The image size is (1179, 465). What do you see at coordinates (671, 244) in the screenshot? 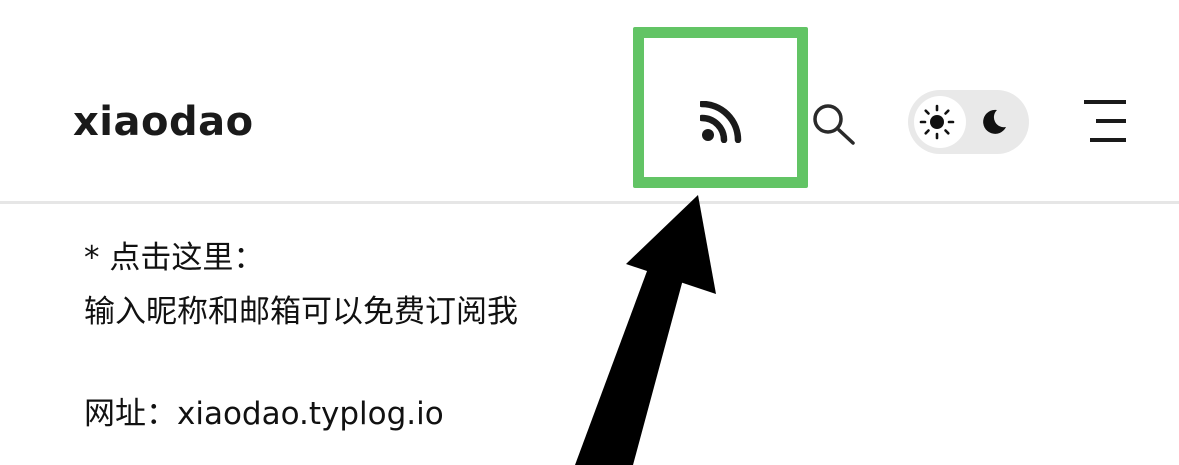
I see `arrow-head` at bounding box center [671, 244].